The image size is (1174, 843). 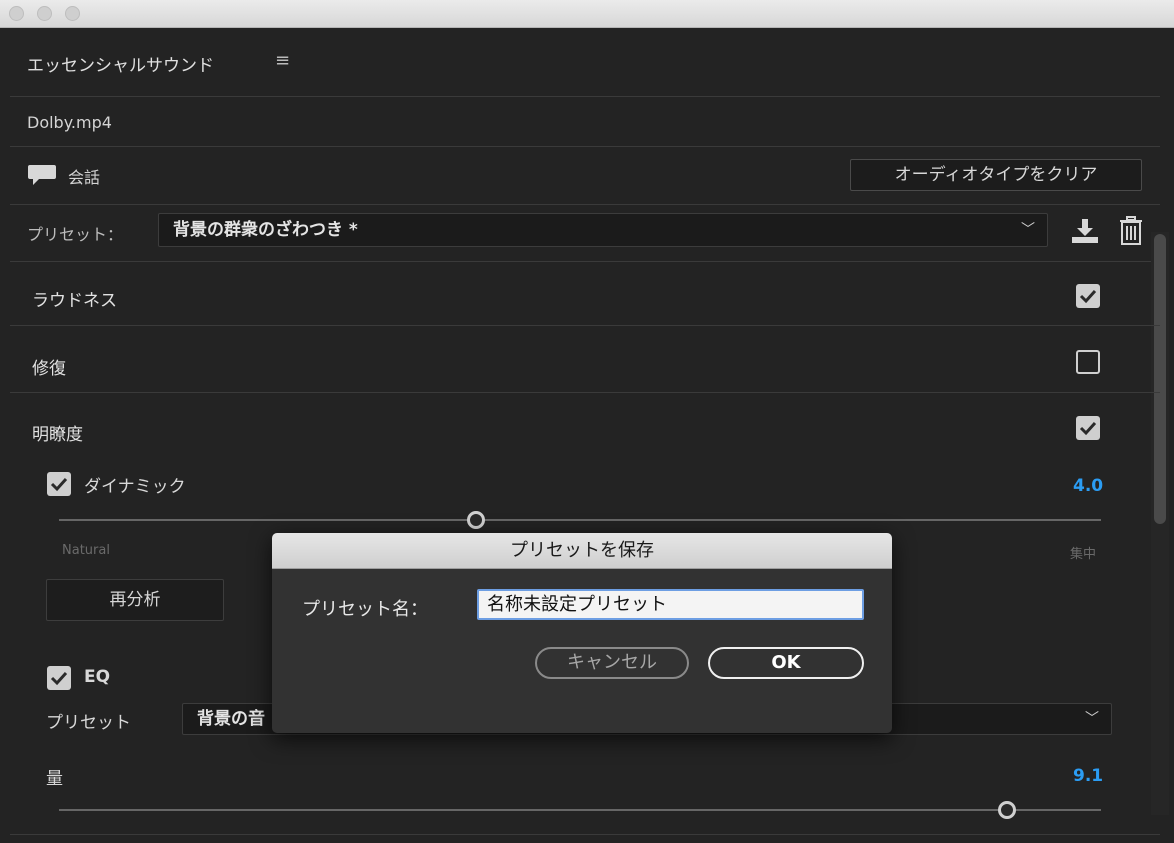 What do you see at coordinates (282, 60) in the screenshot?
I see `hamburger-menu-icon: ≡` at bounding box center [282, 60].